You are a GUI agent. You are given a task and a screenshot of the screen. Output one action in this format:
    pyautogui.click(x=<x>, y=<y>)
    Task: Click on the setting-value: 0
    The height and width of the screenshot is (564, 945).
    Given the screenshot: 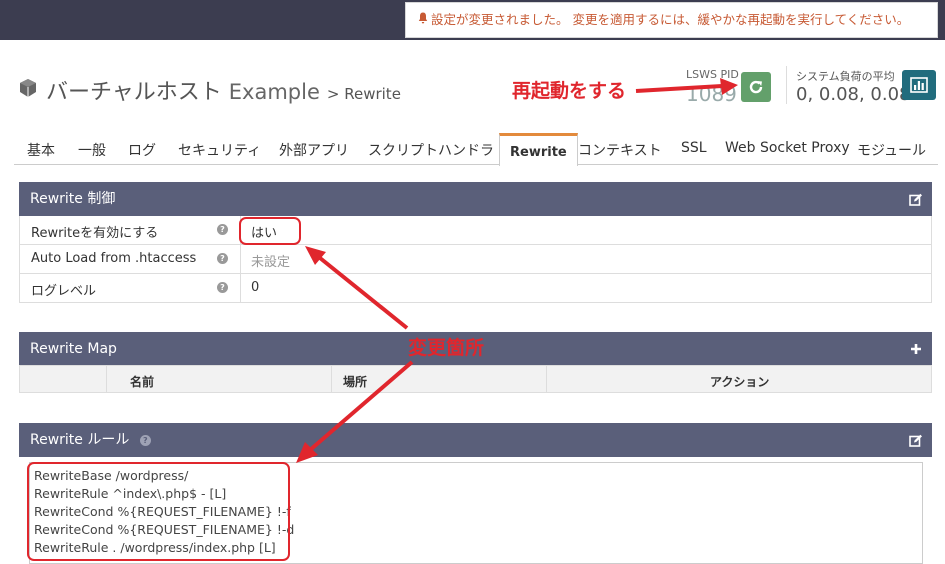 What is the action you would take?
    pyautogui.click(x=255, y=287)
    